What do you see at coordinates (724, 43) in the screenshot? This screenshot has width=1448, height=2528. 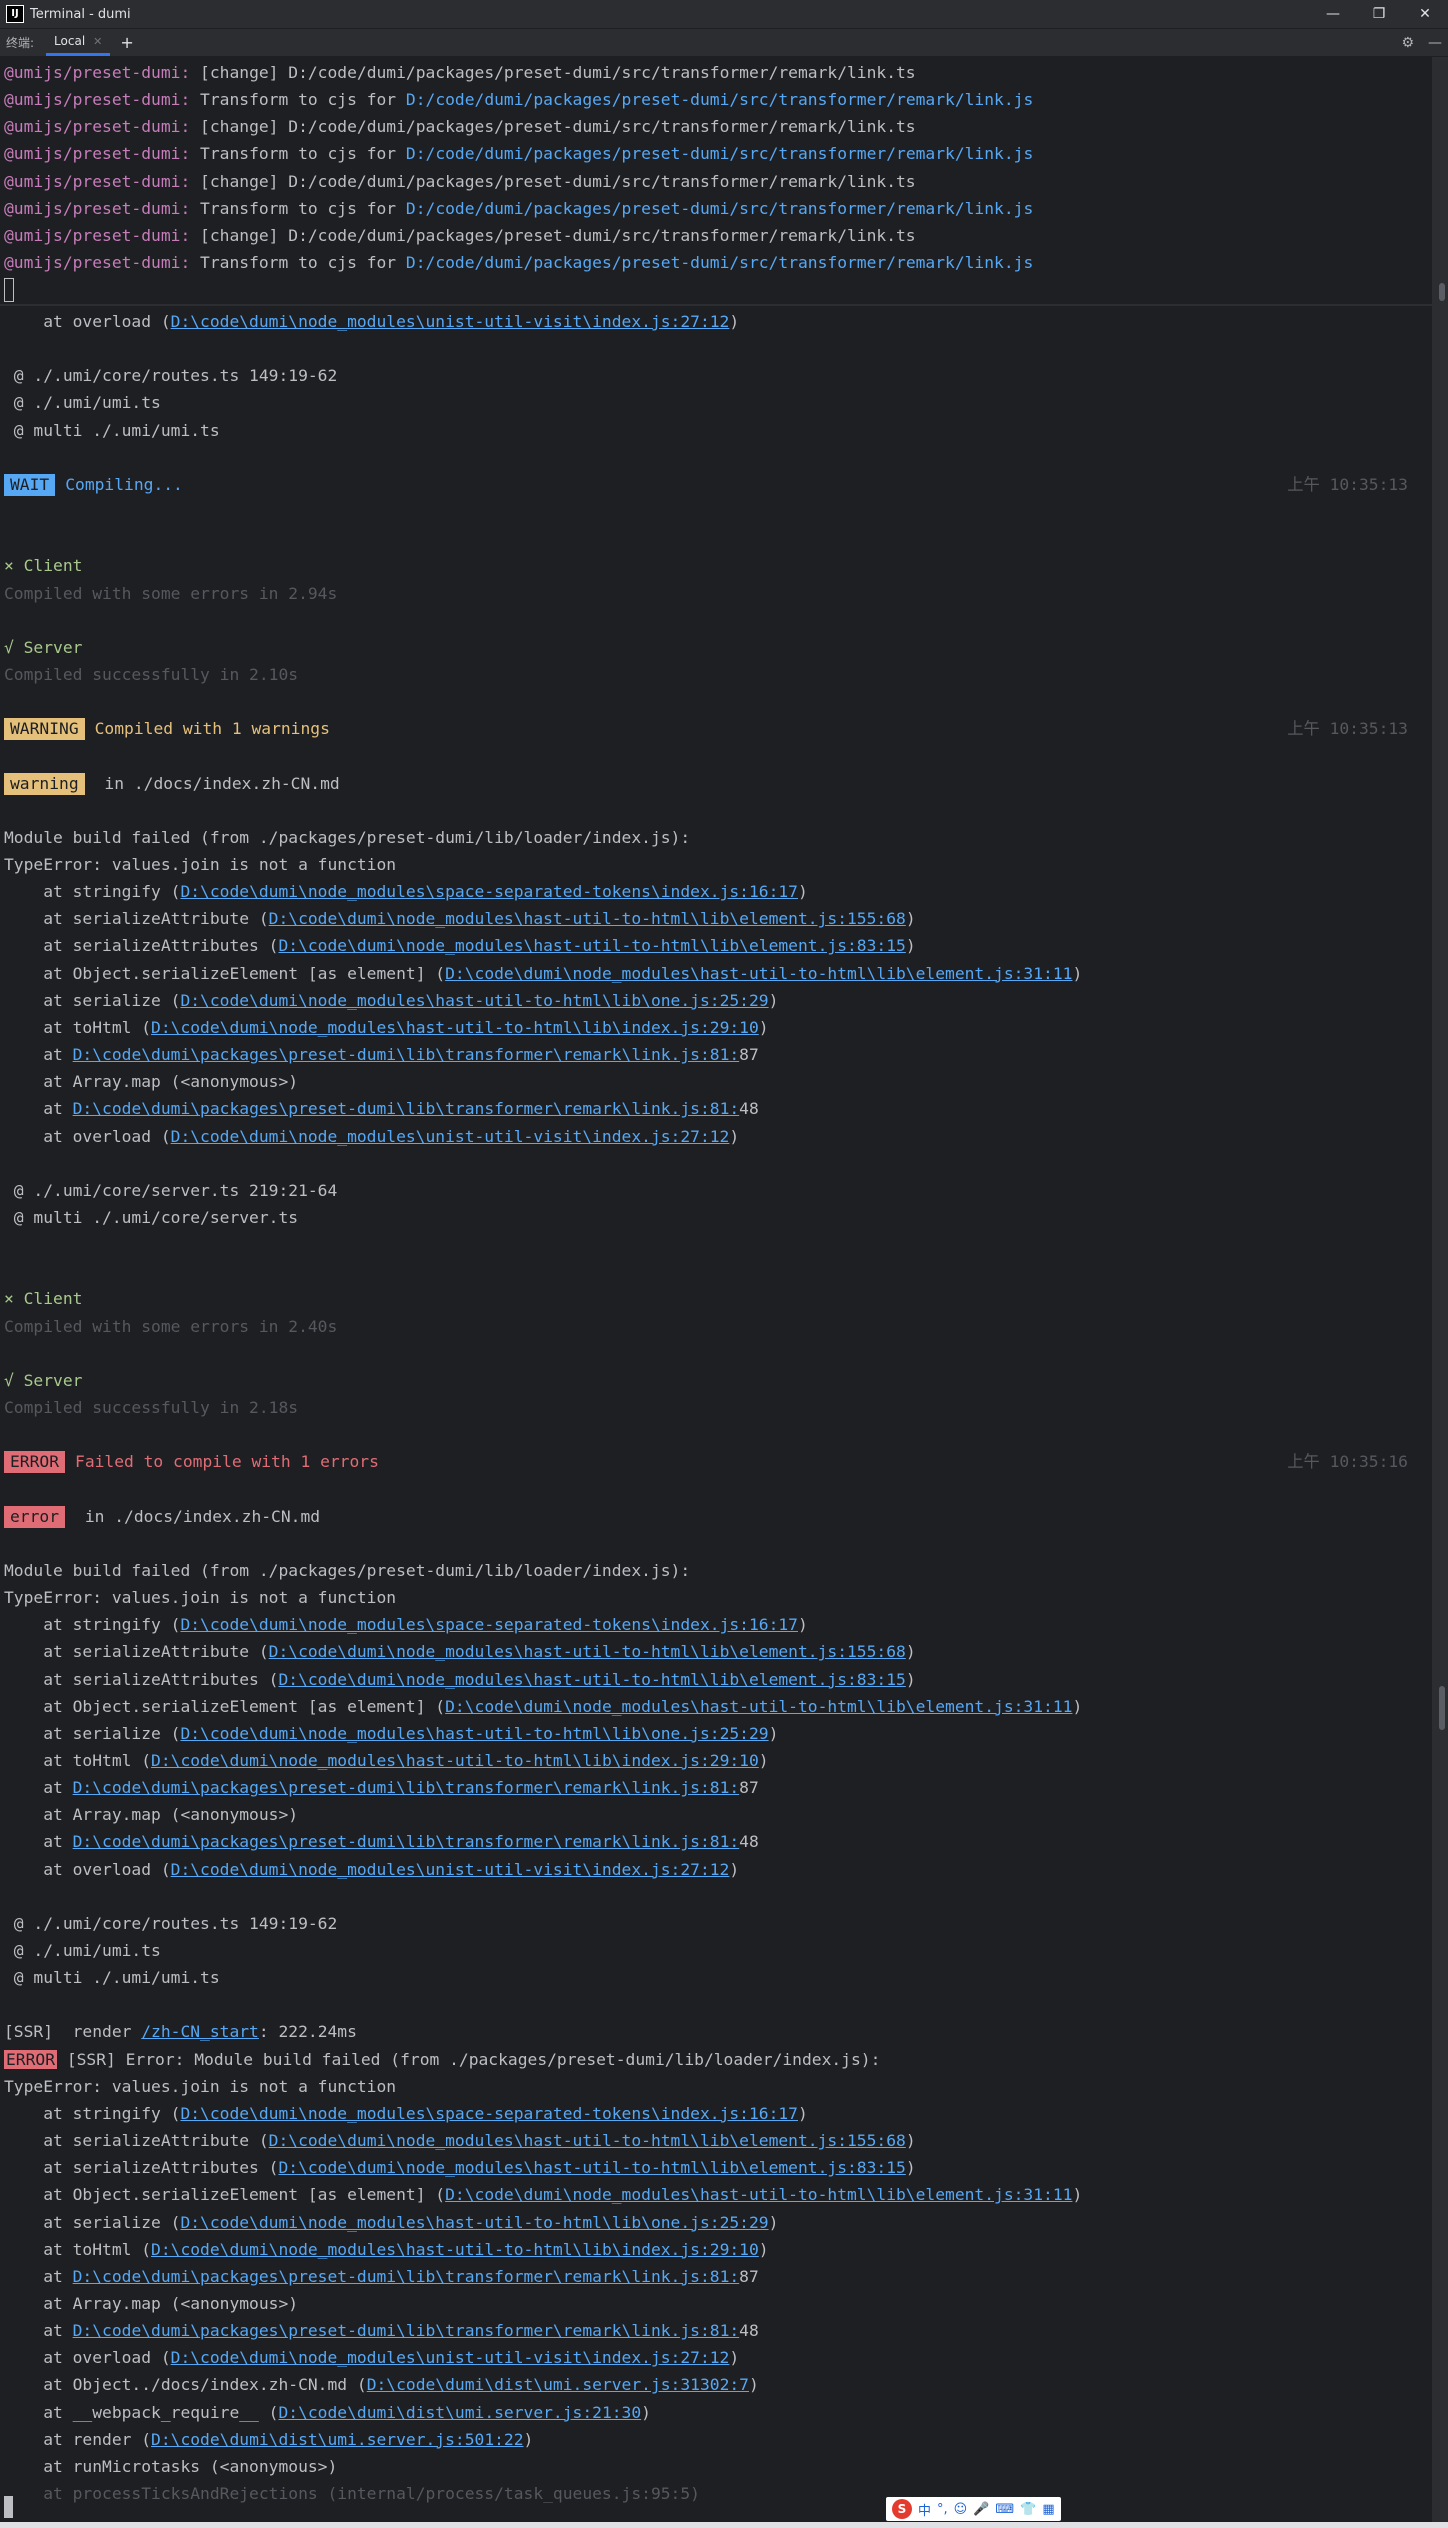 I see `terminal-tabbar: 终端: Local ✕ + ⚙ —` at bounding box center [724, 43].